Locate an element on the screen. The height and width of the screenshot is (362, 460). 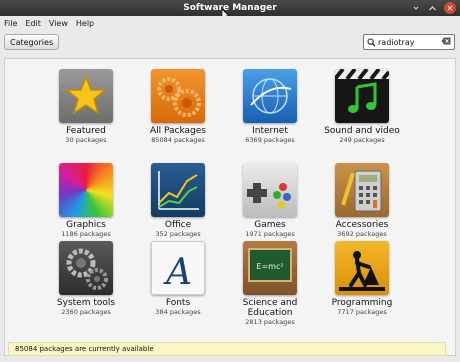
tile-count: 352 packages is located at coordinates (178, 234).